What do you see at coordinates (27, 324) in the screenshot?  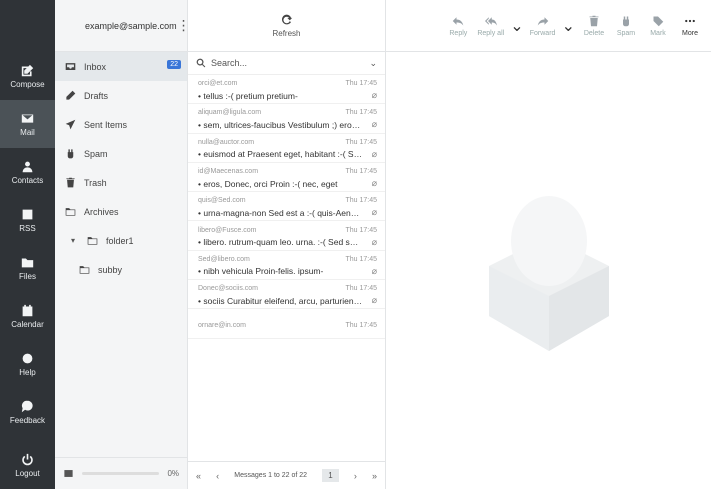 I see `nav-label: Calendar` at bounding box center [27, 324].